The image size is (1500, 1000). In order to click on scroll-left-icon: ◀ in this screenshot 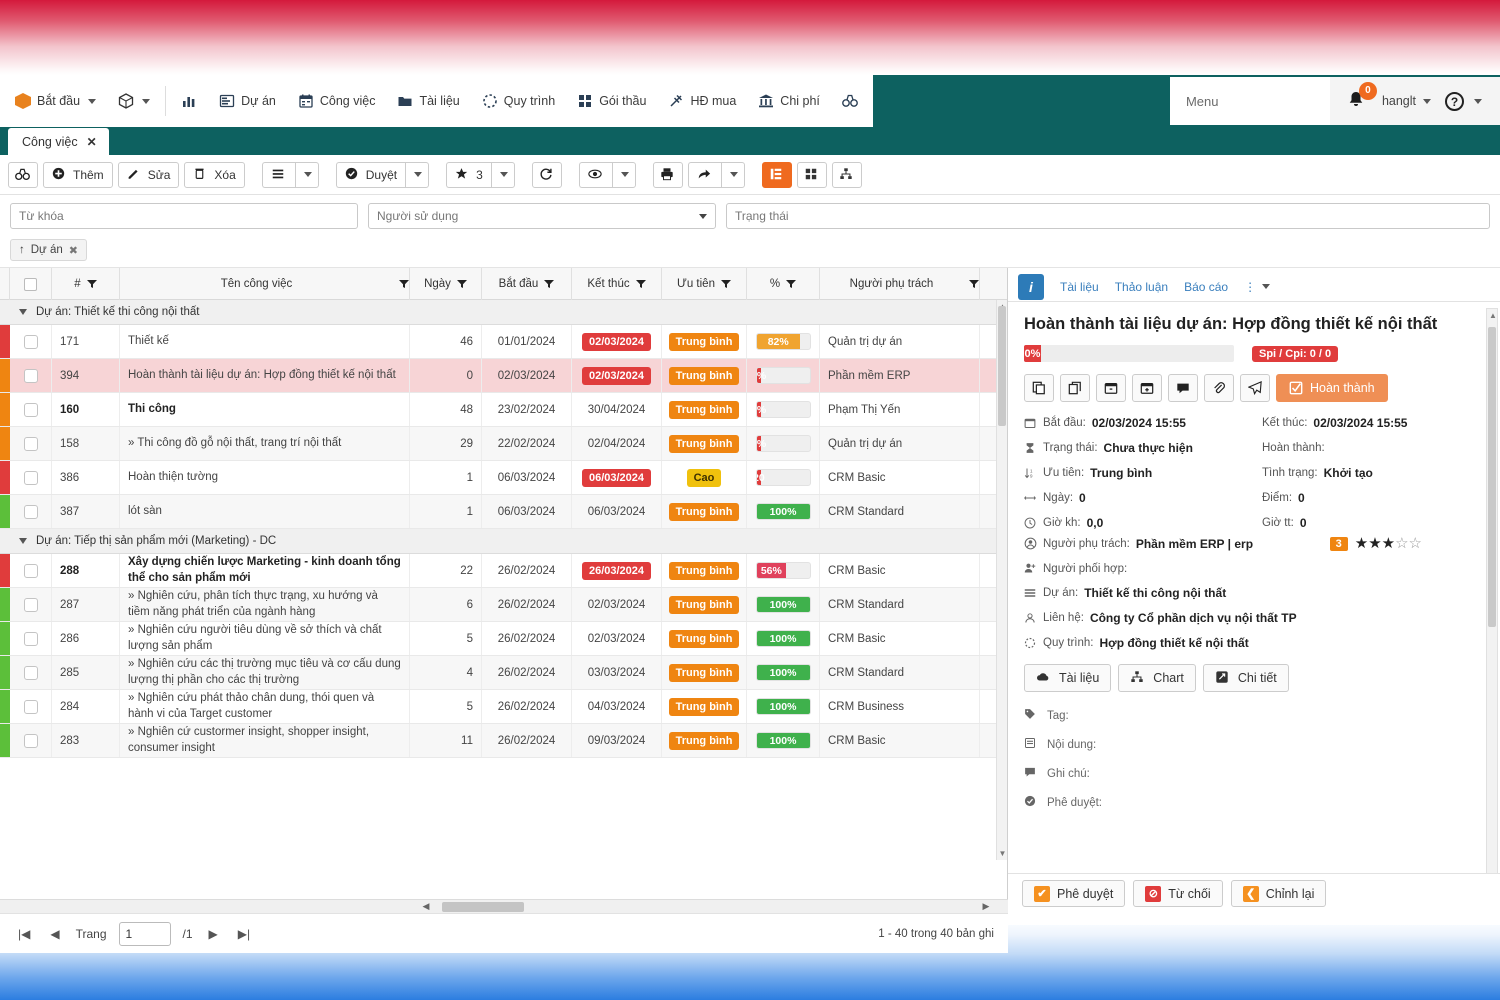, I will do `click(426, 906)`.